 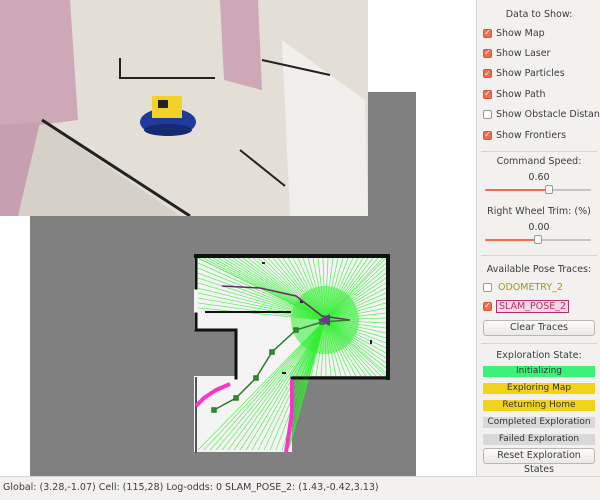 I want to click on show-option-show-obstacle-distances: Show Obstacle Distances, so click(x=541, y=115).